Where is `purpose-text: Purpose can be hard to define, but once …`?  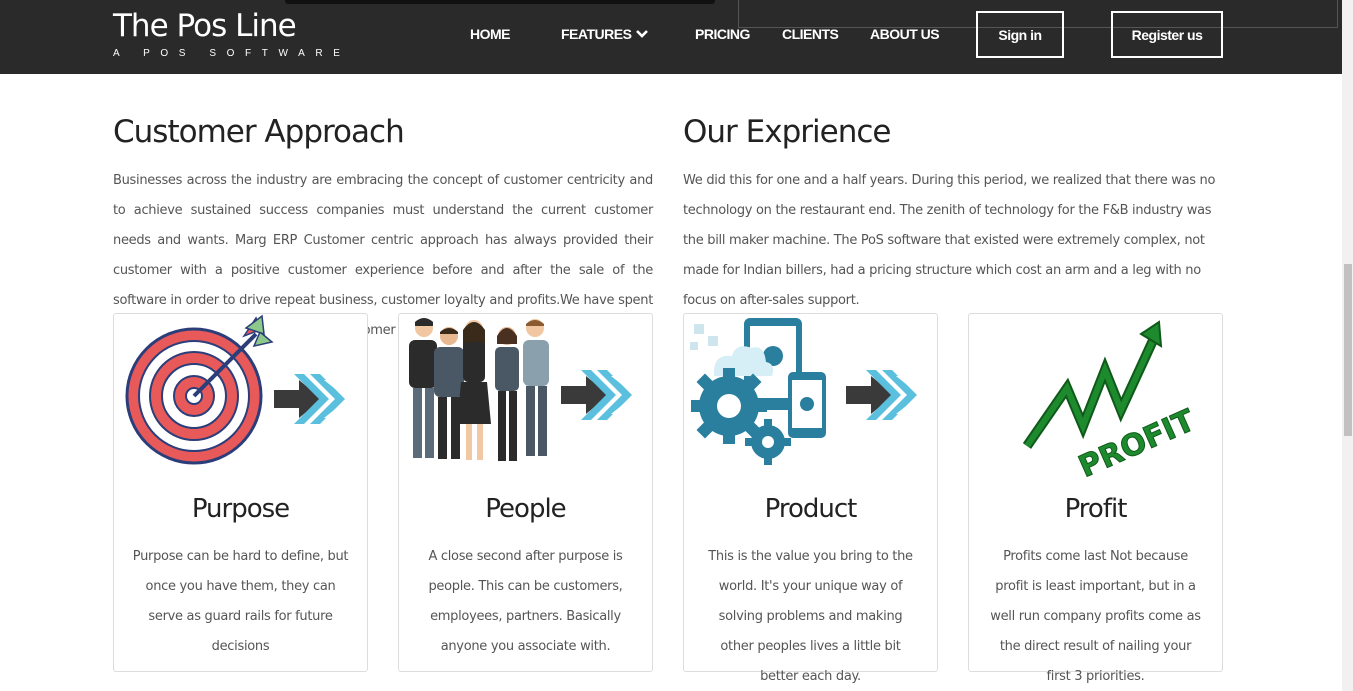
purpose-text: Purpose can be hard to define, but once … is located at coordinates (240, 601).